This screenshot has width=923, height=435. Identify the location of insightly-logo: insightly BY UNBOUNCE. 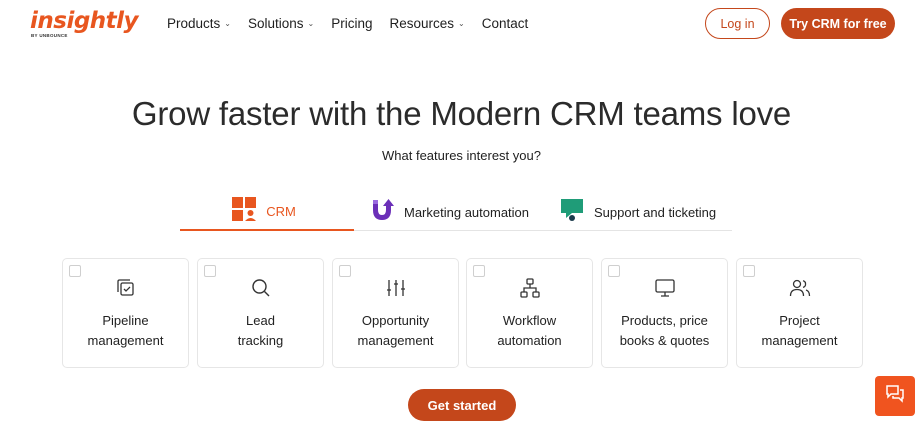
(84, 24).